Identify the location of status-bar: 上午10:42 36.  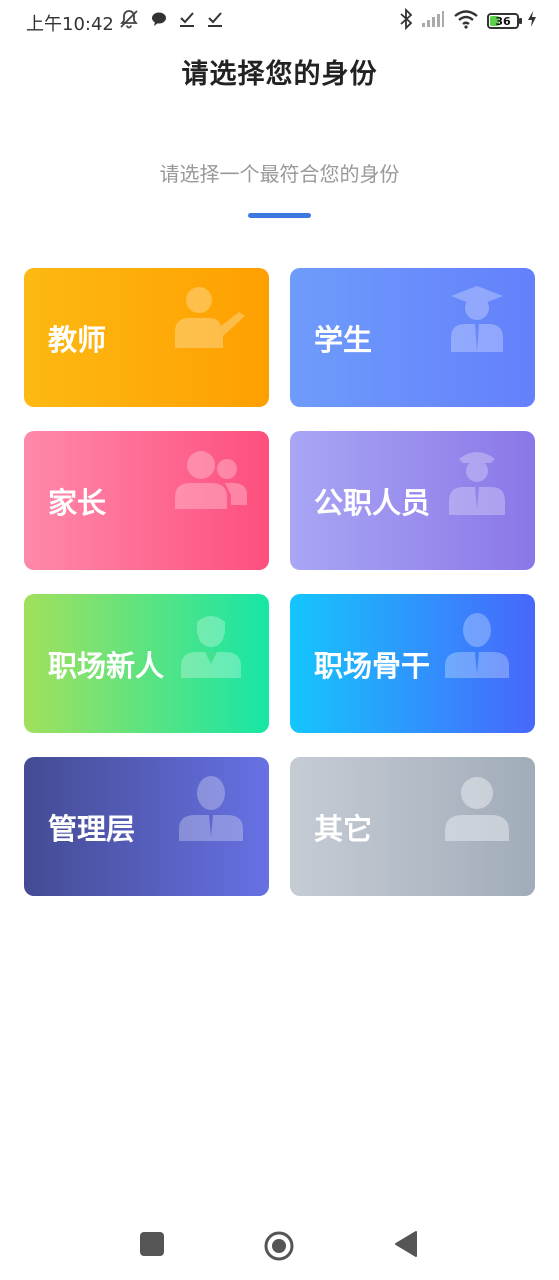
(279, 22).